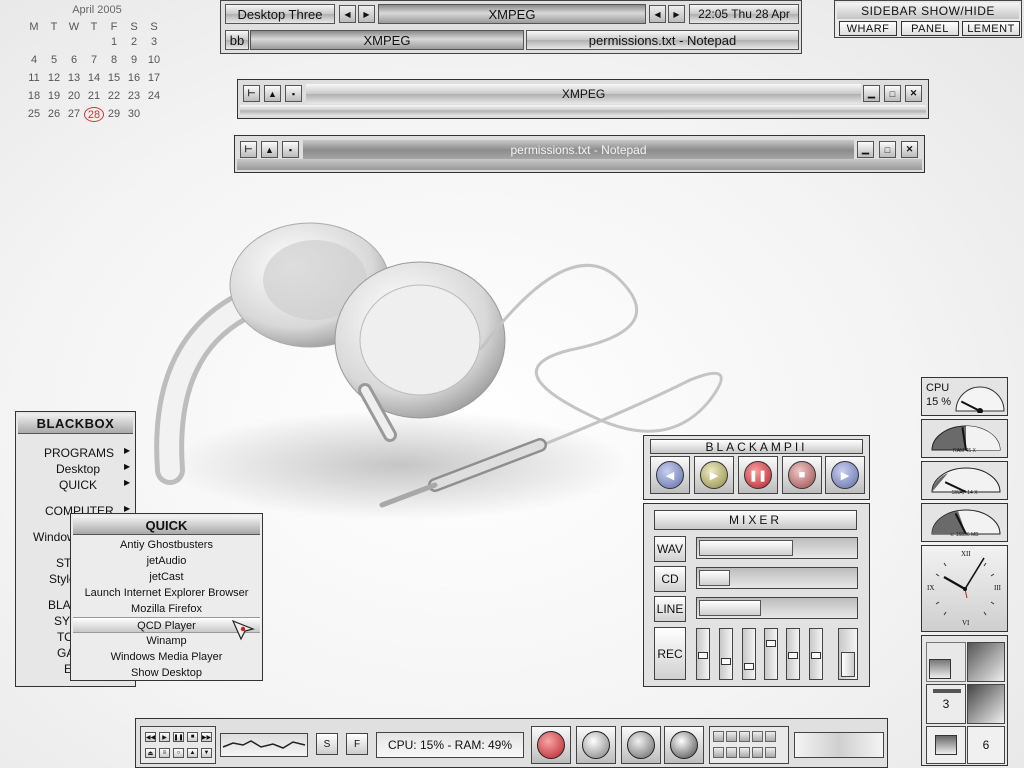 This screenshot has height=768, width=1024. I want to click on quick-menu-item: Launch Internet Explorer Browser, so click(166, 593).